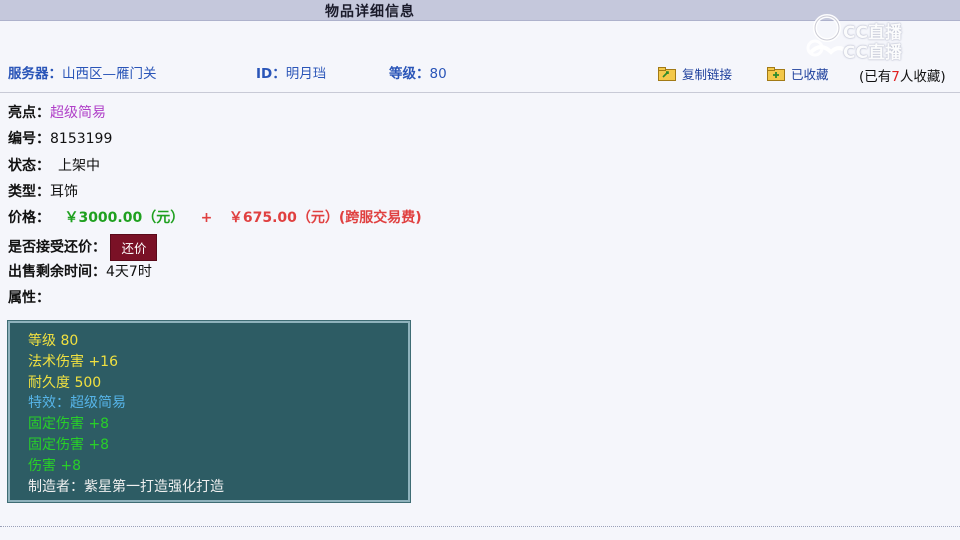 The height and width of the screenshot is (540, 960). What do you see at coordinates (776, 74) in the screenshot?
I see `folder-favorite-icon` at bounding box center [776, 74].